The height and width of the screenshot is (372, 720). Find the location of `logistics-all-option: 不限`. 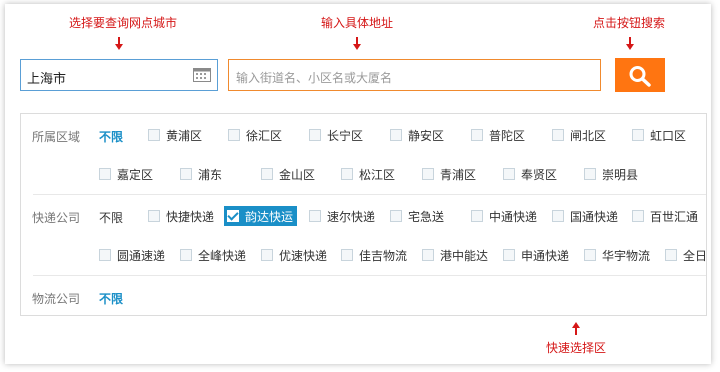

logistics-all-option: 不限 is located at coordinates (111, 298).